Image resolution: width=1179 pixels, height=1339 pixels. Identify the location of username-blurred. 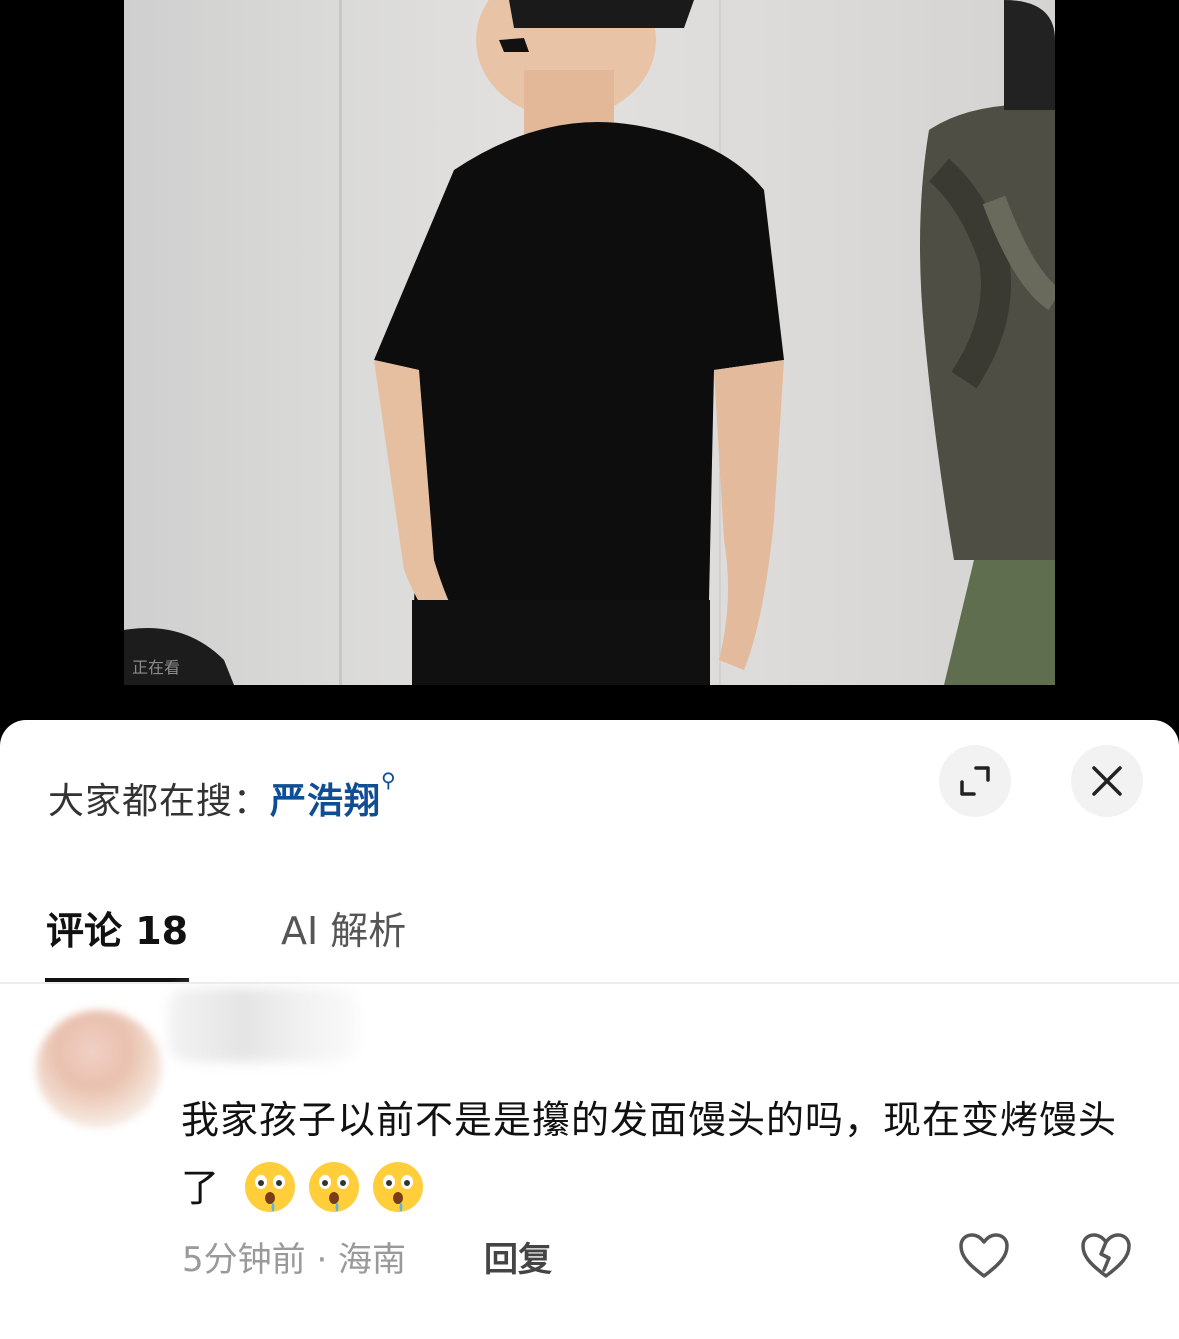
(263, 1025).